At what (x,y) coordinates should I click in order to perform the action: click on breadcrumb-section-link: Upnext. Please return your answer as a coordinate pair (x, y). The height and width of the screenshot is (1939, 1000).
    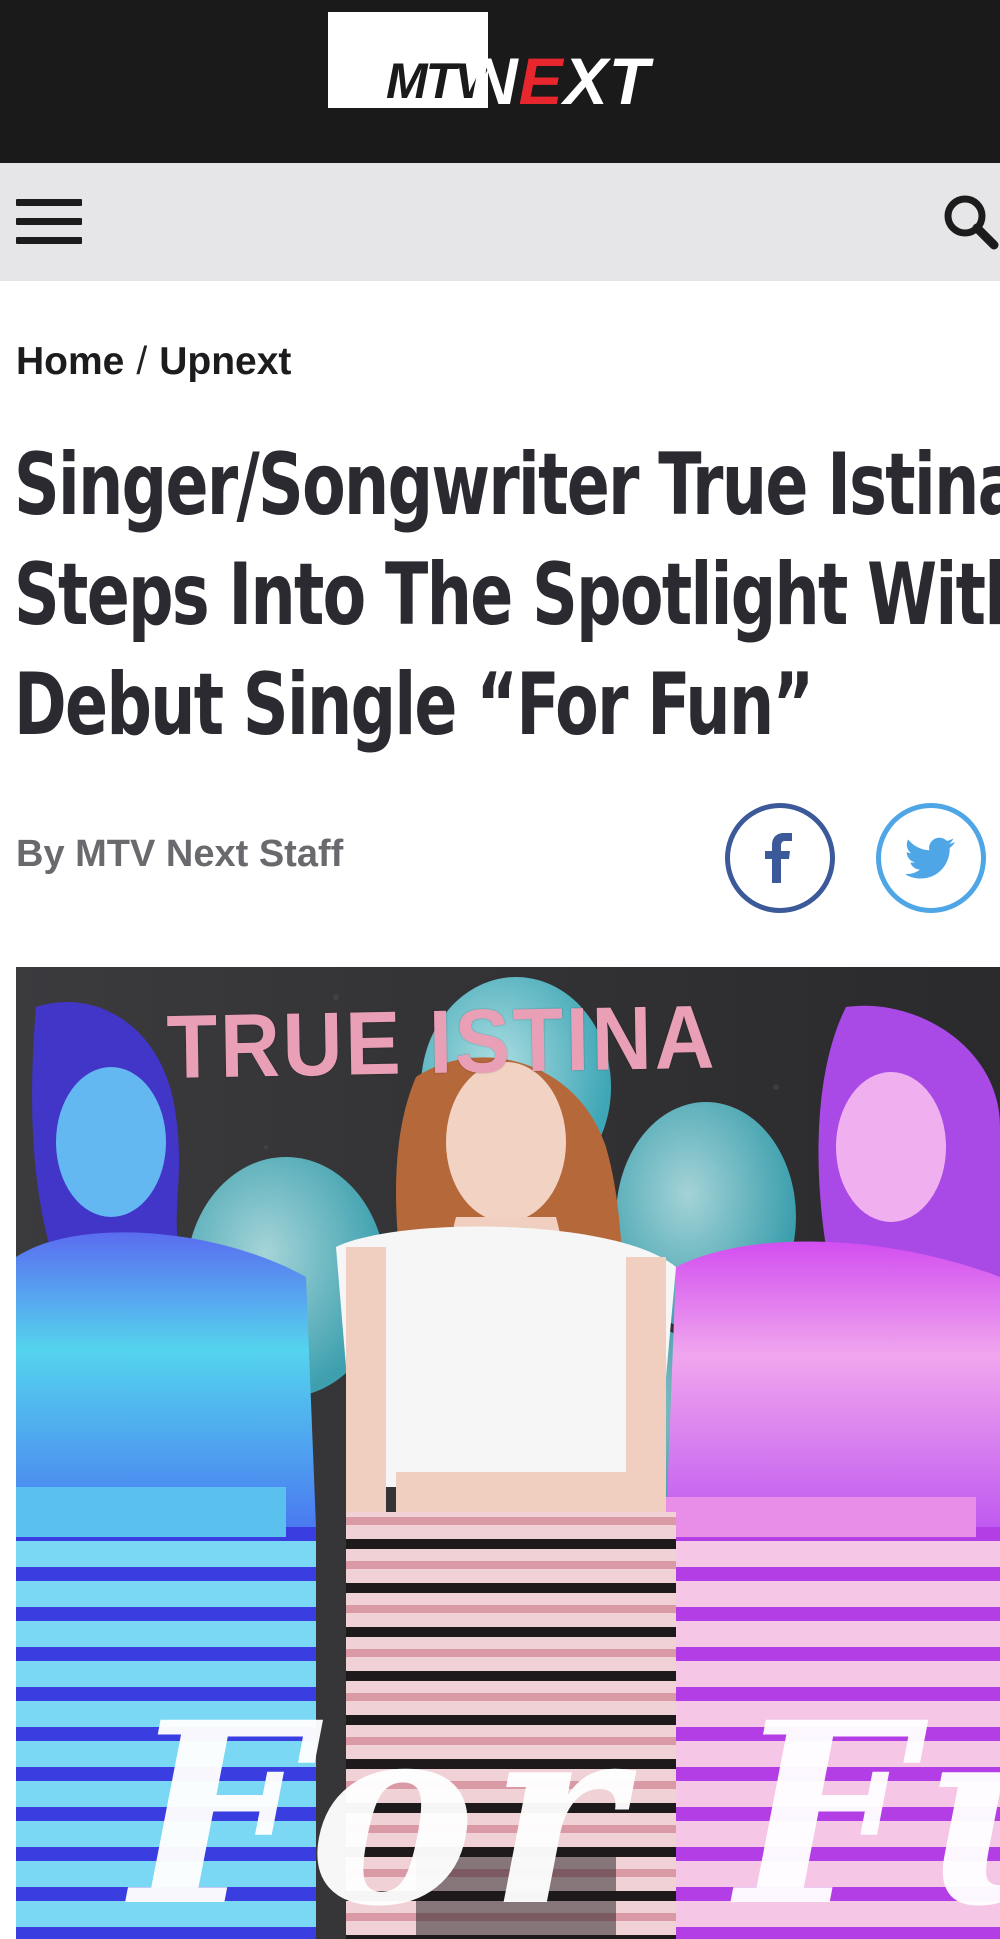
    Looking at the image, I should click on (225, 361).